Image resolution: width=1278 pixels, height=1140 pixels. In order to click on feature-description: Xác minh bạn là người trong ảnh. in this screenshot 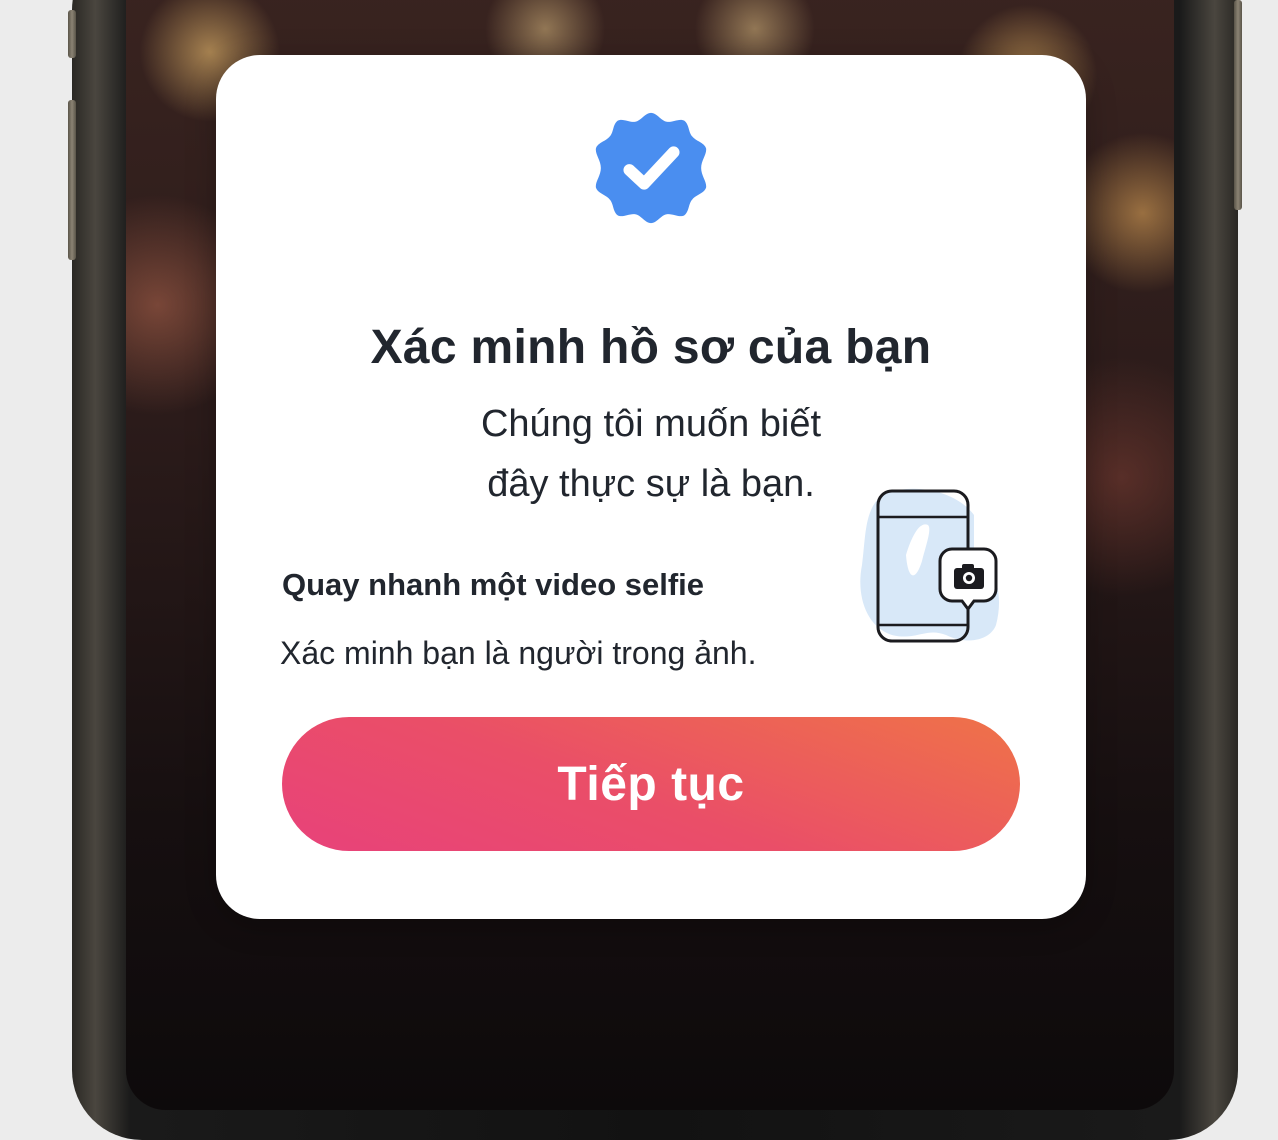, I will do `click(518, 653)`.